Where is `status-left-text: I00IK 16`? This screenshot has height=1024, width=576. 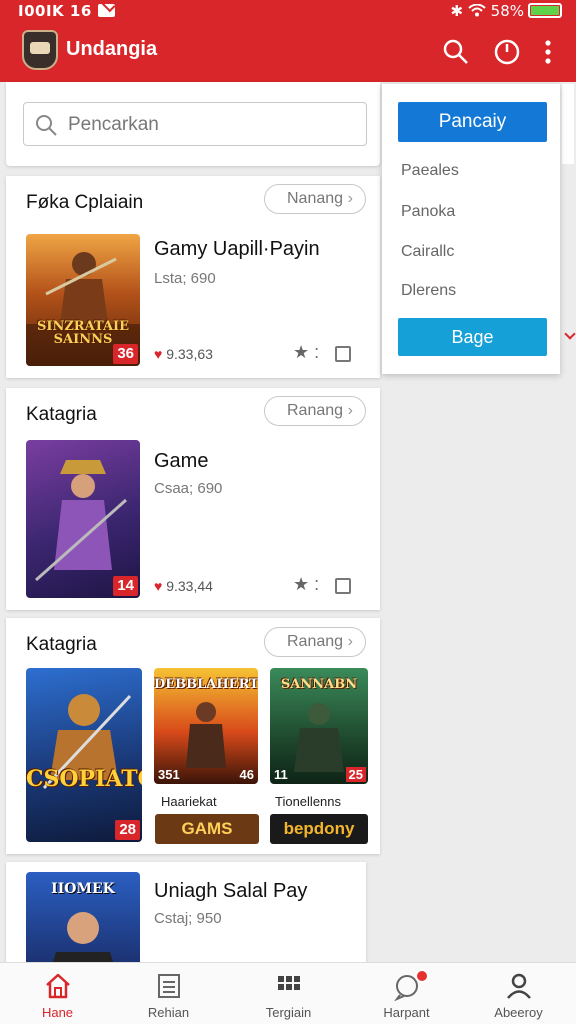 status-left-text: I00IK 16 is located at coordinates (55, 11).